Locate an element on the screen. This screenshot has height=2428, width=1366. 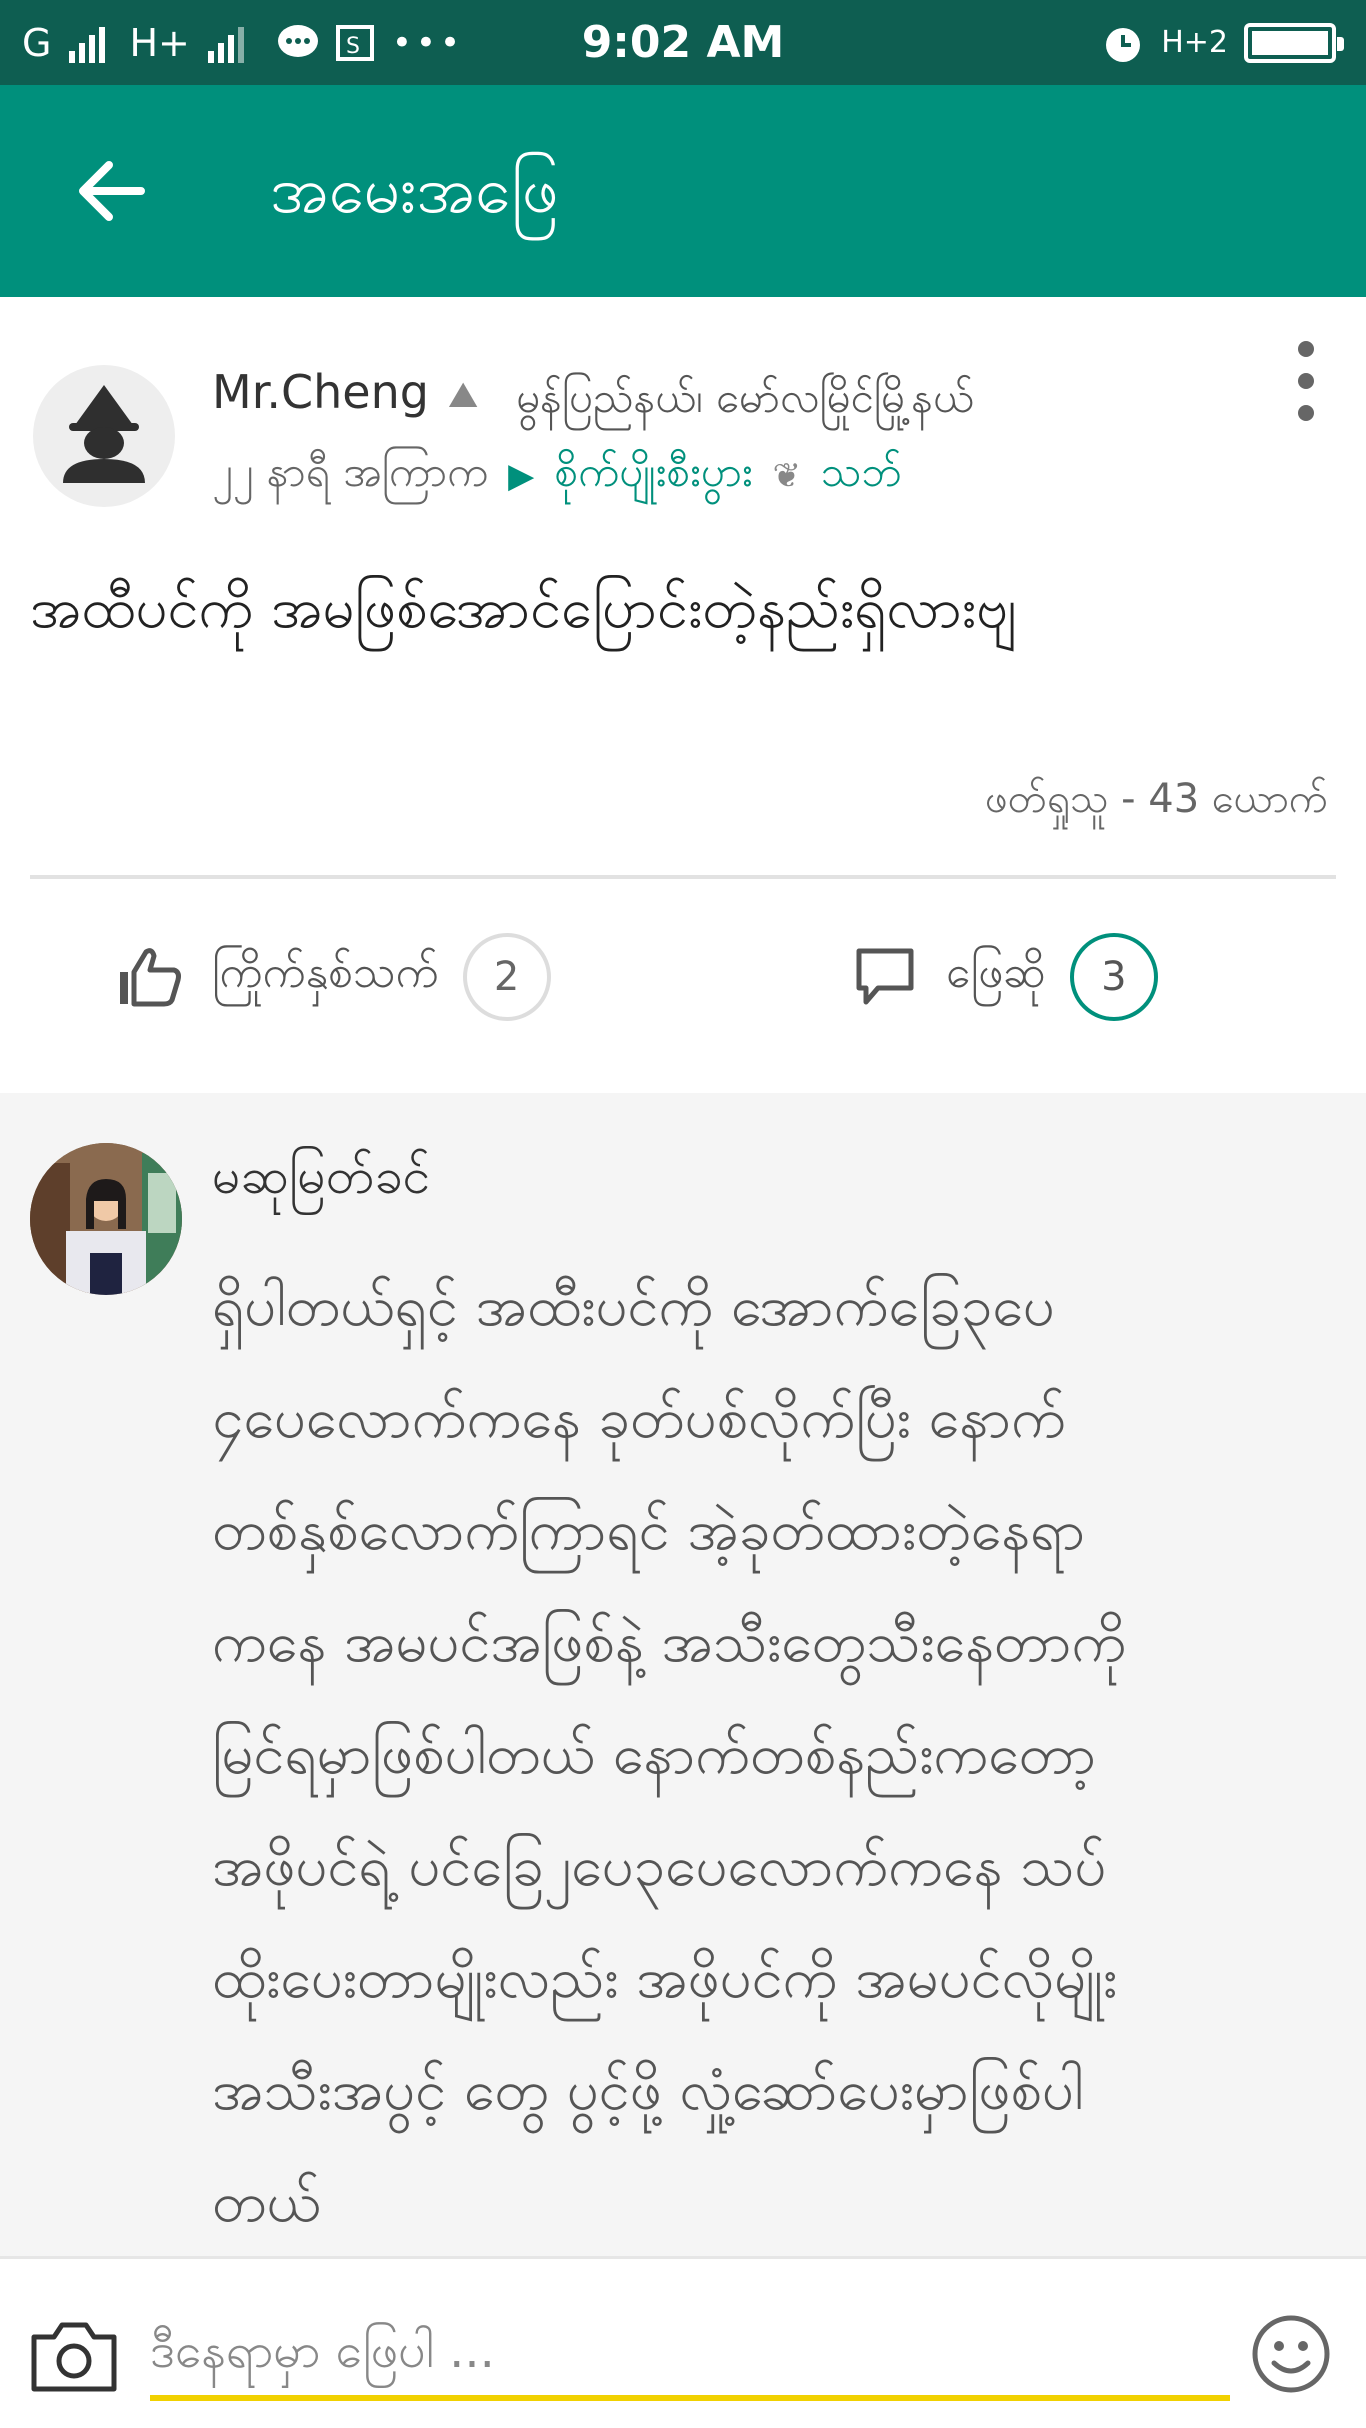
like-button: ကြိုက်နှစ်သက် 2 is located at coordinates (333, 977).